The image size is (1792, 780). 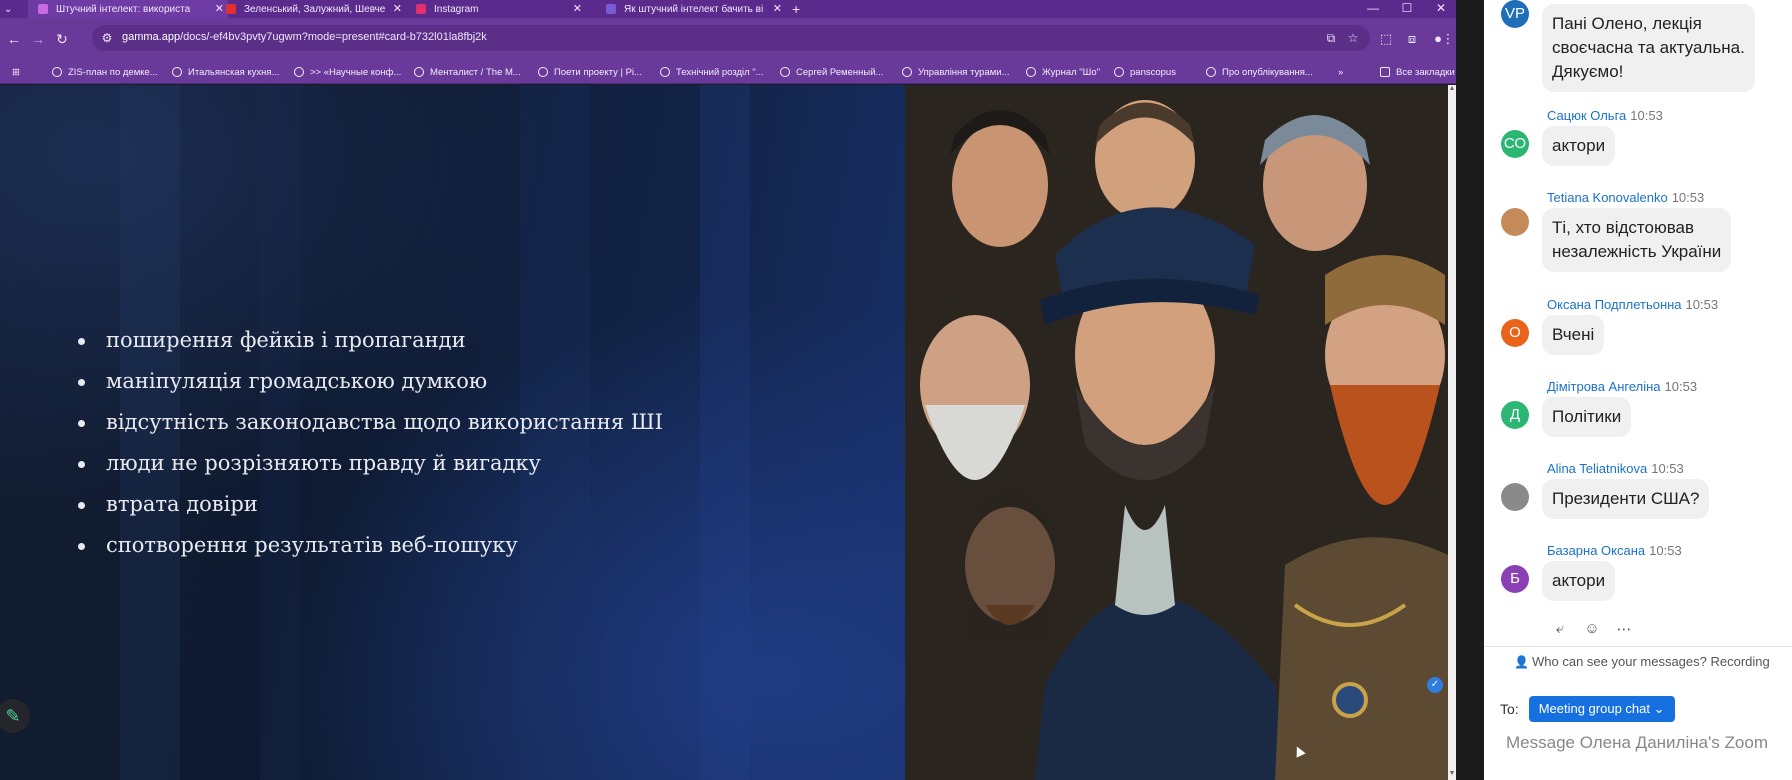 I want to click on message-bubble: Вчені, so click(x=1573, y=335).